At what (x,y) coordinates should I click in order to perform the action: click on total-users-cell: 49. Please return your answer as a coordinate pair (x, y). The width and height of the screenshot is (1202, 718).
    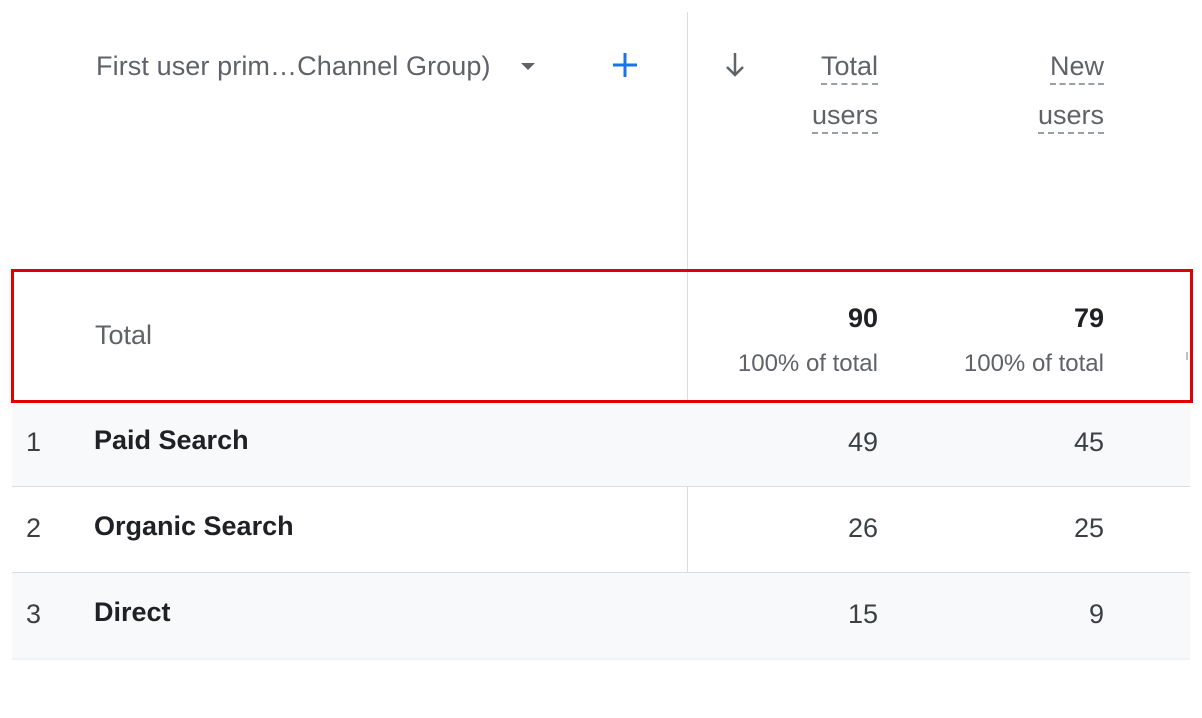
    Looking at the image, I should click on (862, 442).